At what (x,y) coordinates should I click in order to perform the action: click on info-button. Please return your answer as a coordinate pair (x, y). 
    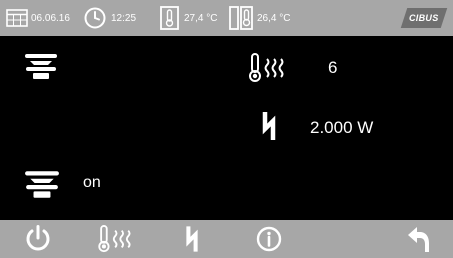
    Looking at the image, I should click on (269, 239).